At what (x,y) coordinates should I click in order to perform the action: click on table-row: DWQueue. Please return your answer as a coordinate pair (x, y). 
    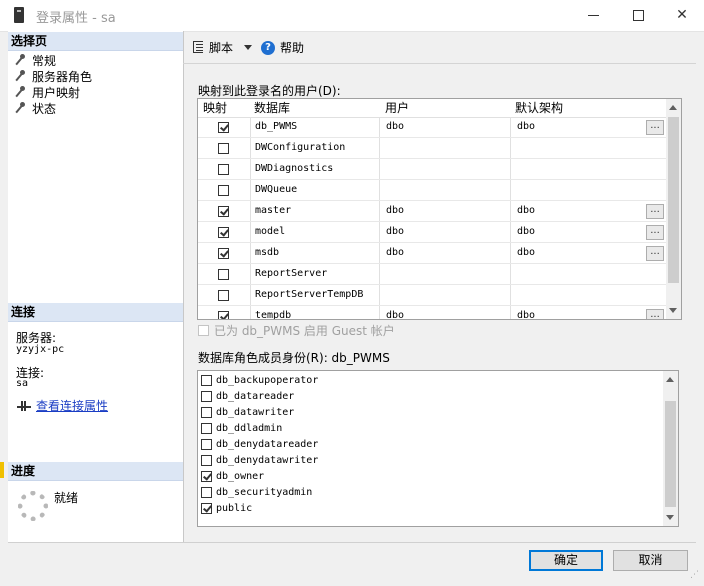
    Looking at the image, I should click on (432, 190).